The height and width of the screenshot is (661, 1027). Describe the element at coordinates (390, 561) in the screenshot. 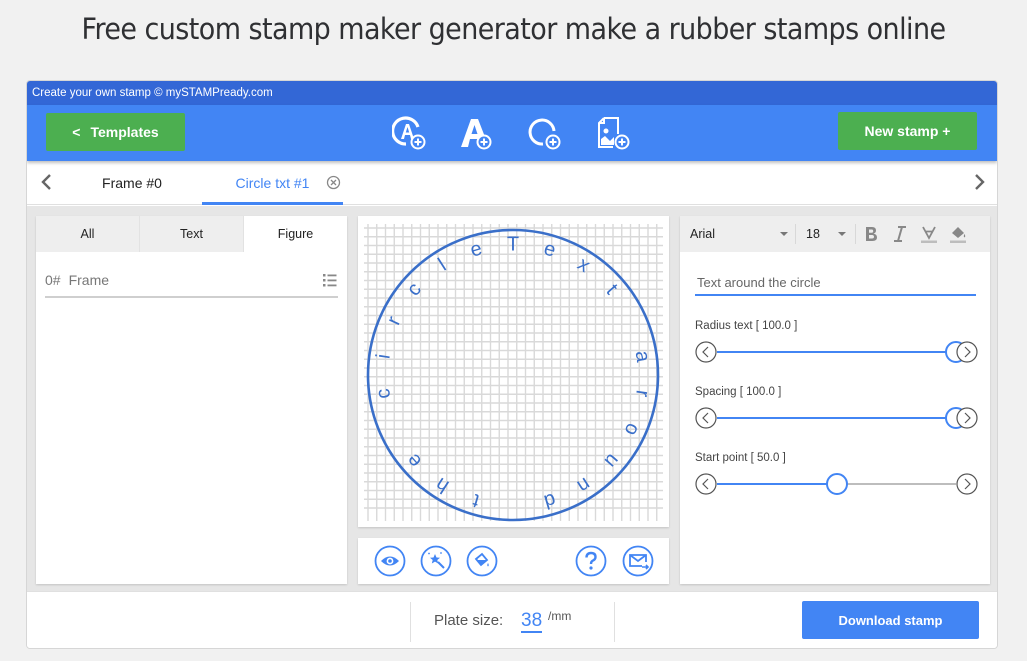

I see `preview-eye-icon` at that location.